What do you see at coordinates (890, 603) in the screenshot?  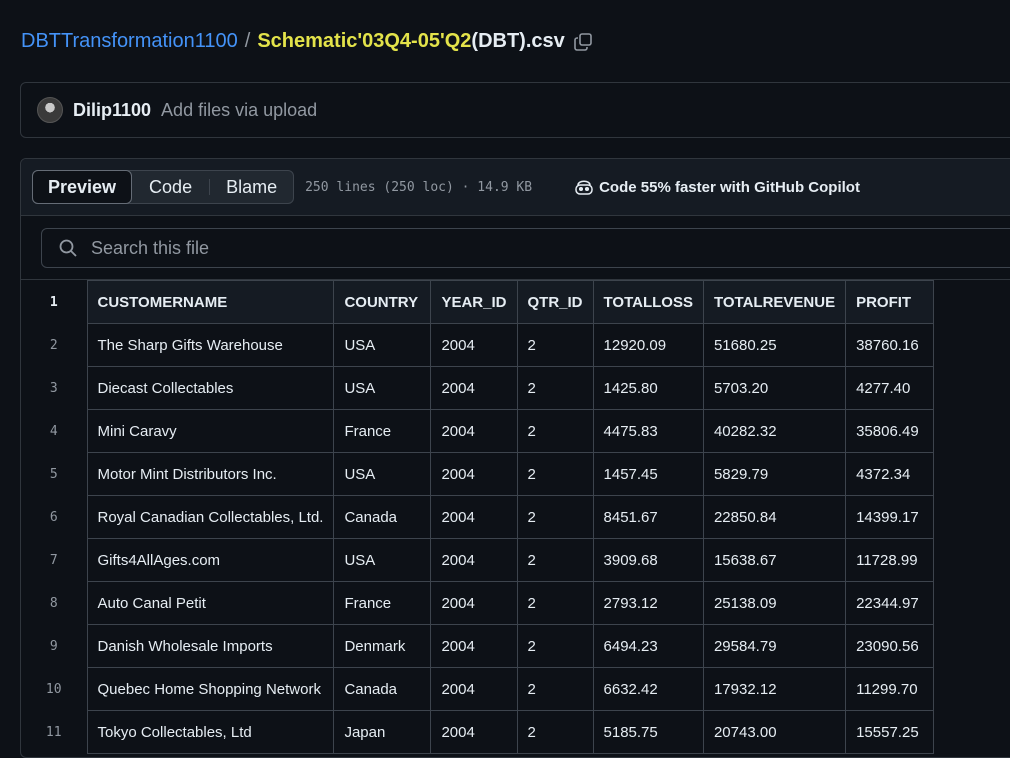 I see `table-cell: 22344.97` at bounding box center [890, 603].